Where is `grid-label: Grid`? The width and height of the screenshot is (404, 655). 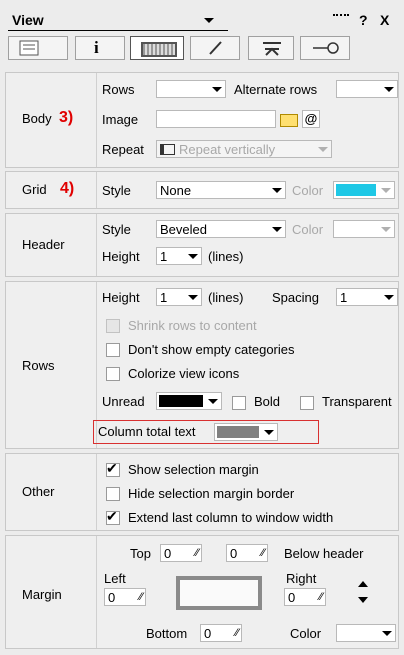 grid-label: Grid is located at coordinates (34, 189).